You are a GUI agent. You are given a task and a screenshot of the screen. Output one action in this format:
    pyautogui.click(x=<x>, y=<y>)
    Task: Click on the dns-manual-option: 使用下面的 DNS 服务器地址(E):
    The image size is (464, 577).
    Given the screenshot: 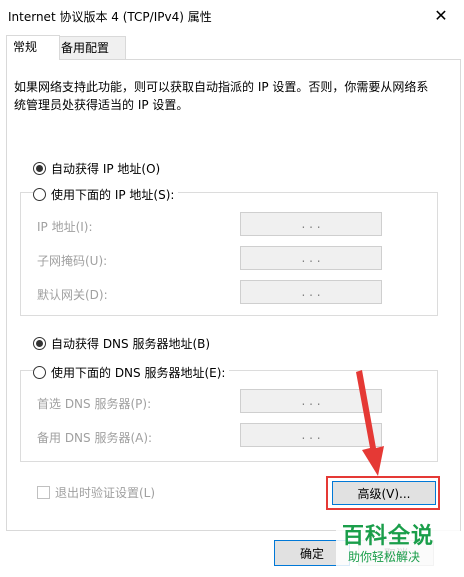 What is the action you would take?
    pyautogui.click(x=131, y=372)
    